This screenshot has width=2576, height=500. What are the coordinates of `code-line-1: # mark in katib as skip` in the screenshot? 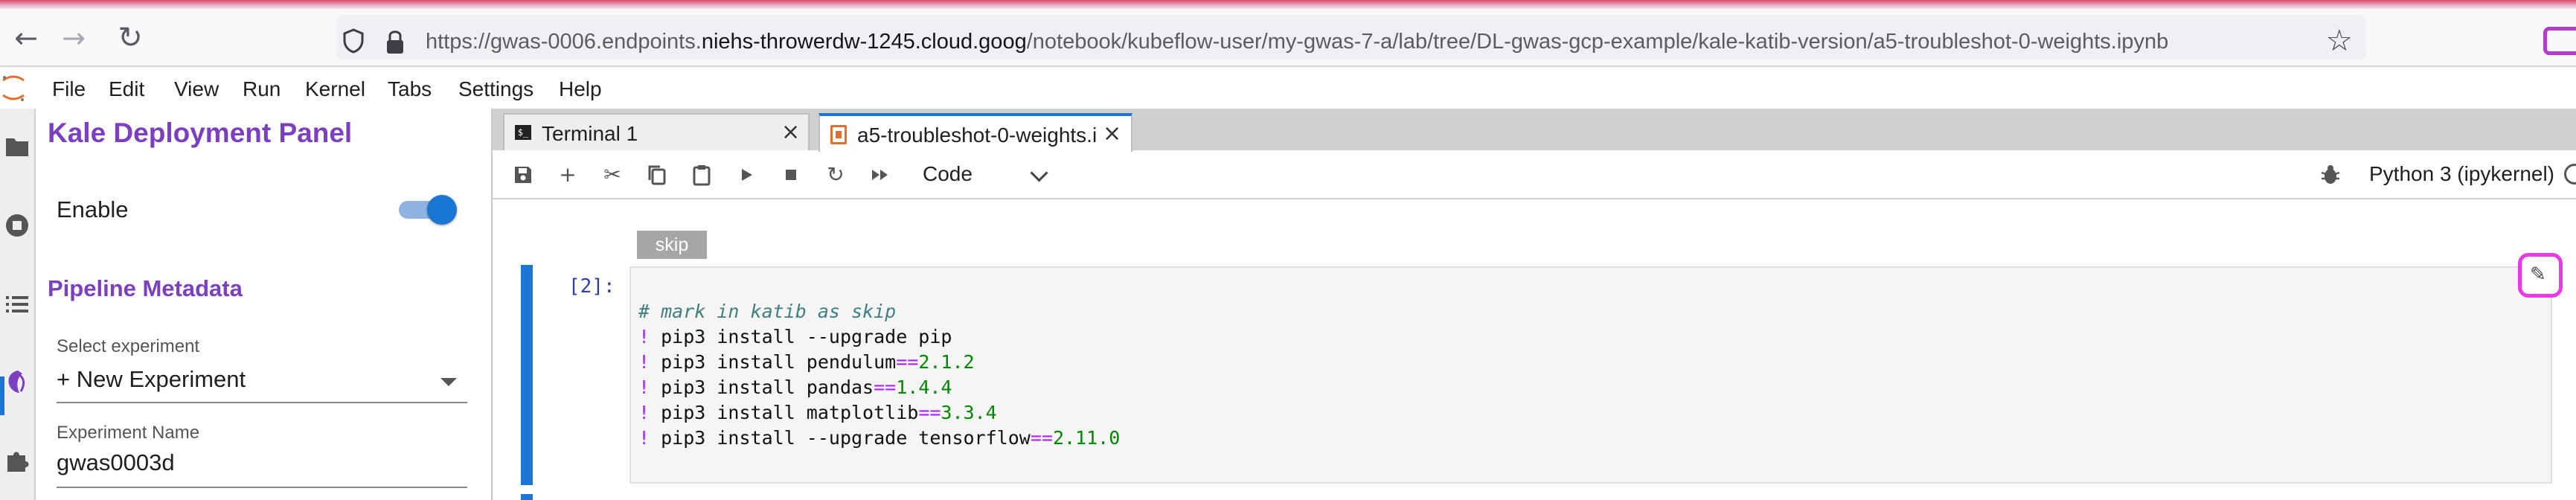 It's located at (767, 311).